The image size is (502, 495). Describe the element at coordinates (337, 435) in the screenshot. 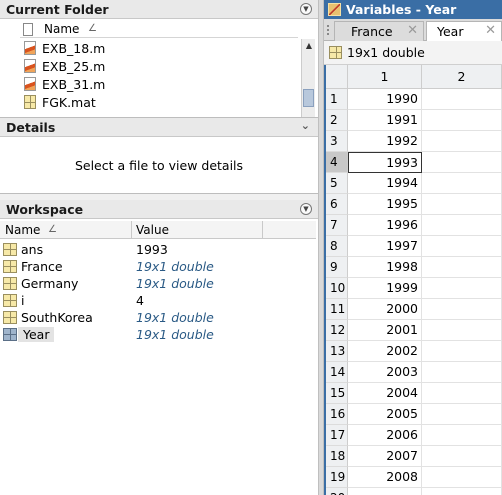

I see `row-header: 17` at that location.